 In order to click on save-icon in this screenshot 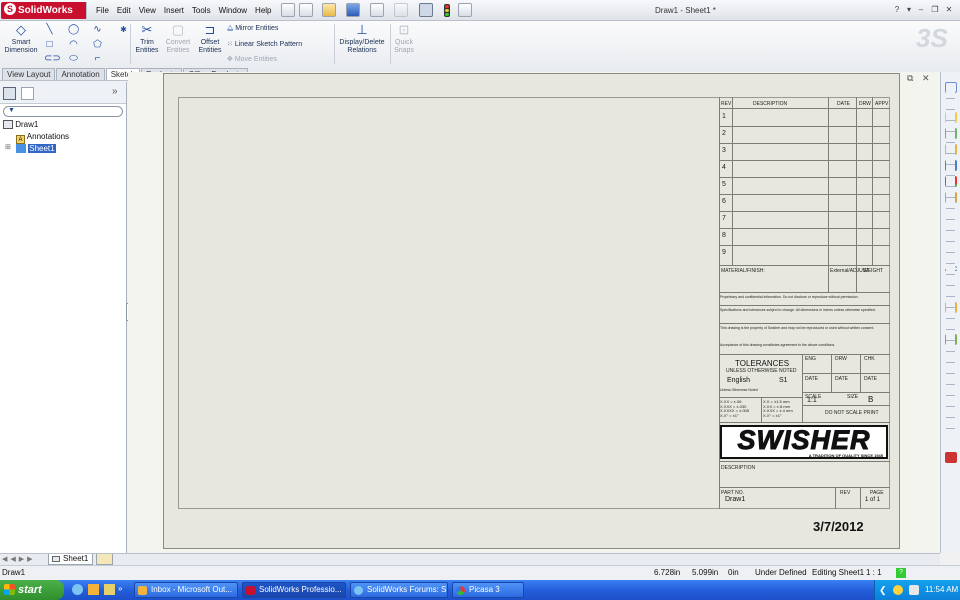, I will do `click(353, 10)`.